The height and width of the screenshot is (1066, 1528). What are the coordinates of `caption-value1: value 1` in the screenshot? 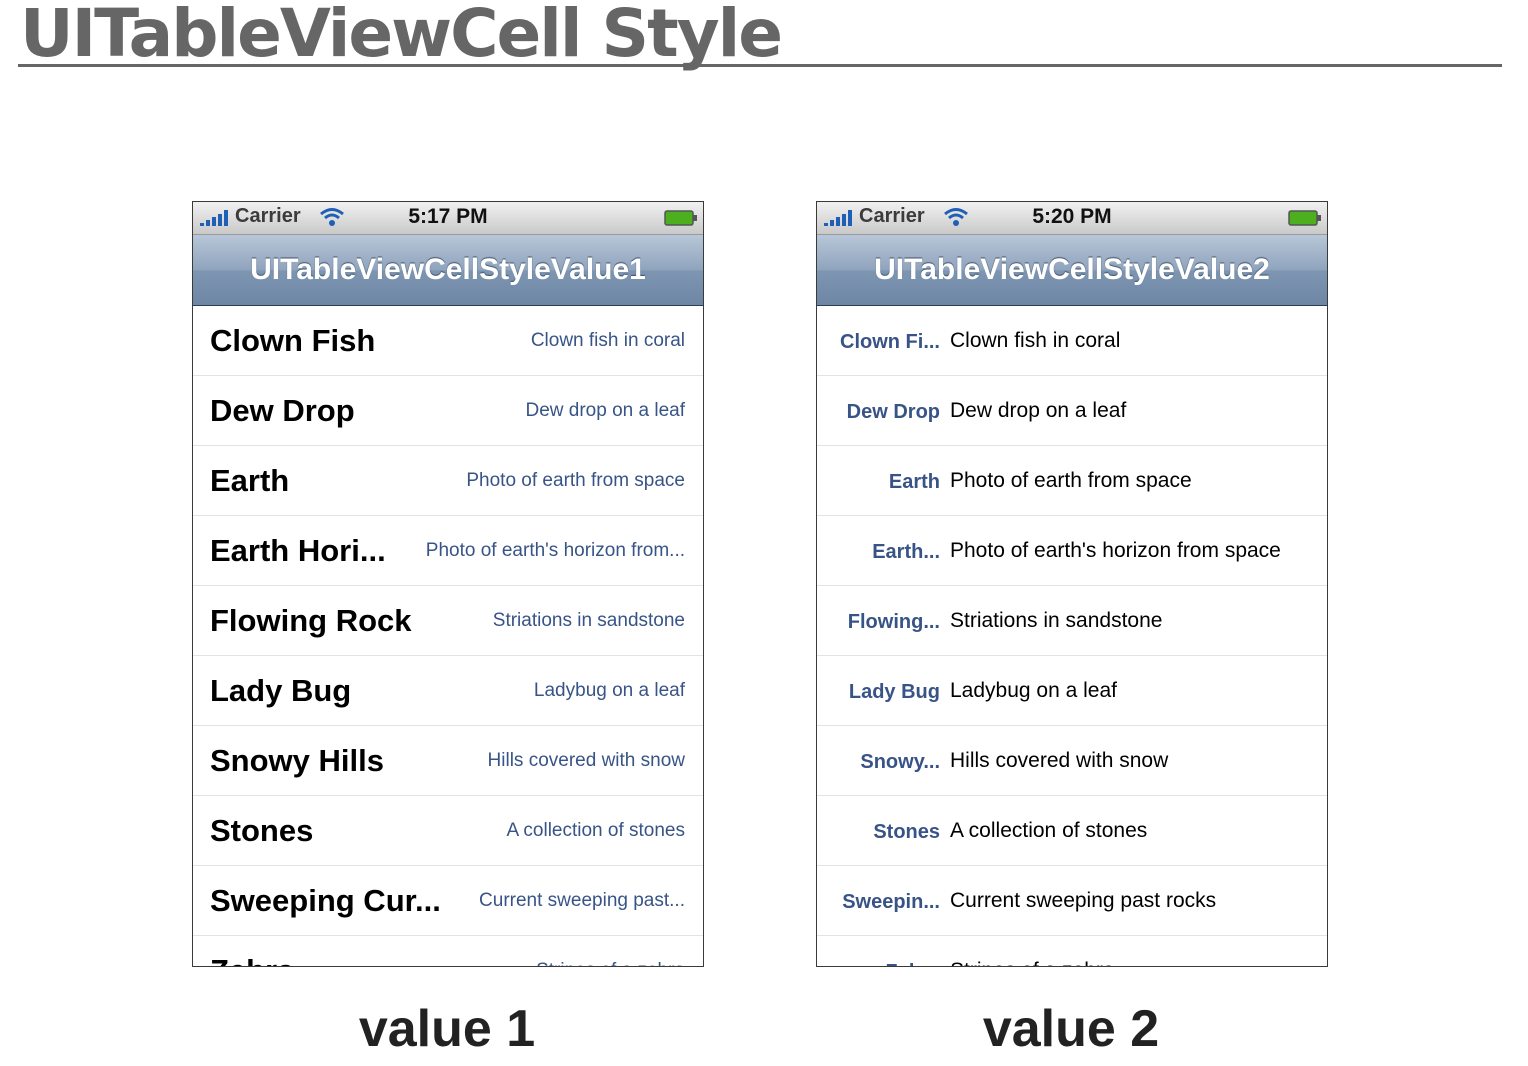 It's located at (447, 1029).